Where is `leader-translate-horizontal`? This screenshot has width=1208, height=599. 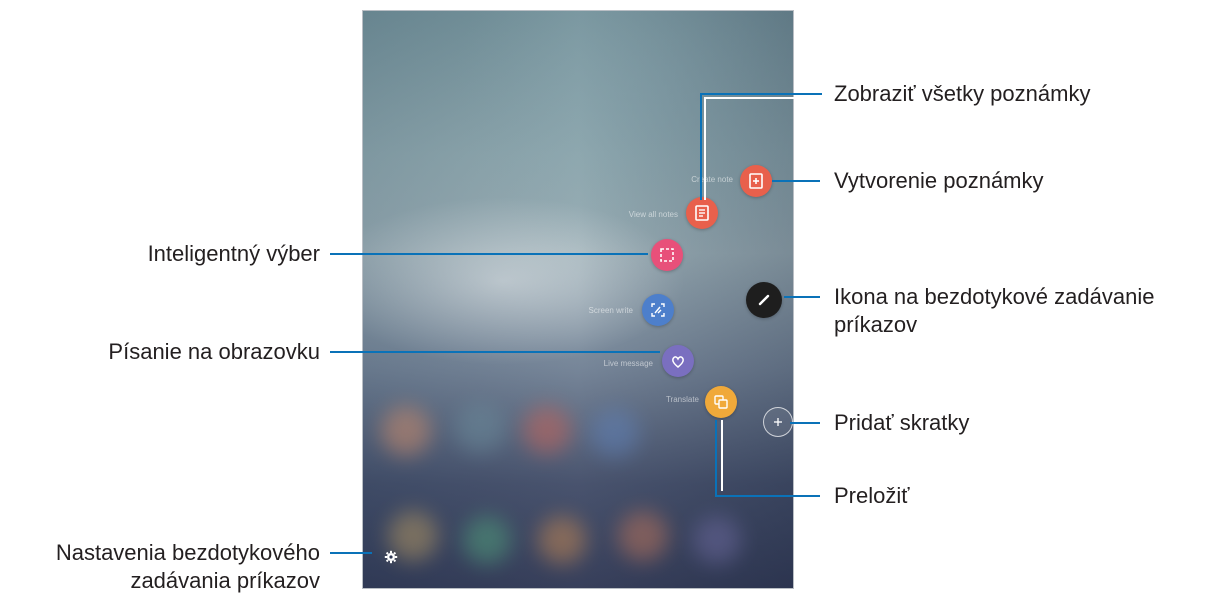 leader-translate-horizontal is located at coordinates (767, 496).